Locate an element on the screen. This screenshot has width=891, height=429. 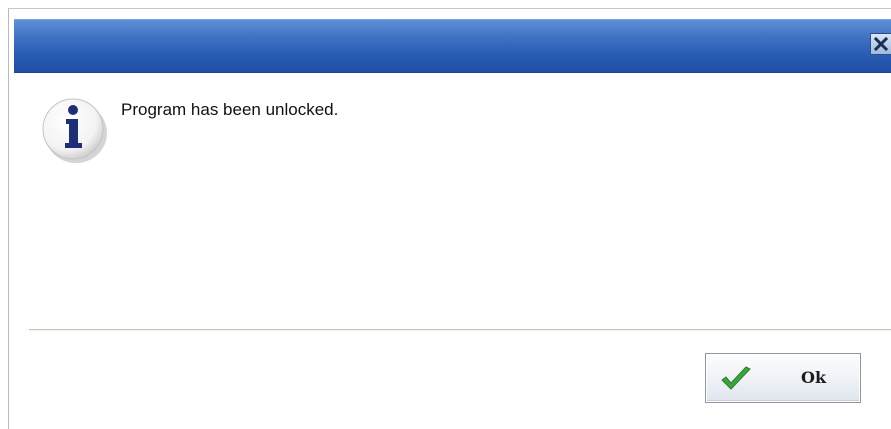
dialog-message: Program has been unlocked. is located at coordinates (230, 109).